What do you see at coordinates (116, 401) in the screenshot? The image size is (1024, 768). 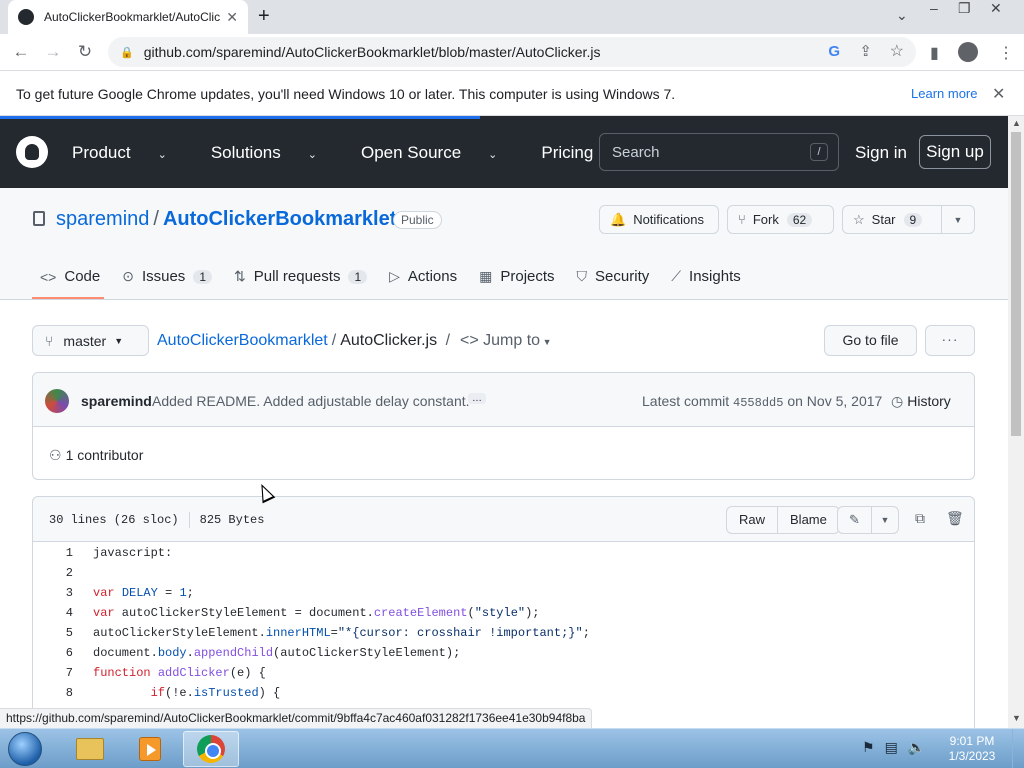 I see `commit-author-link: sparemind` at bounding box center [116, 401].